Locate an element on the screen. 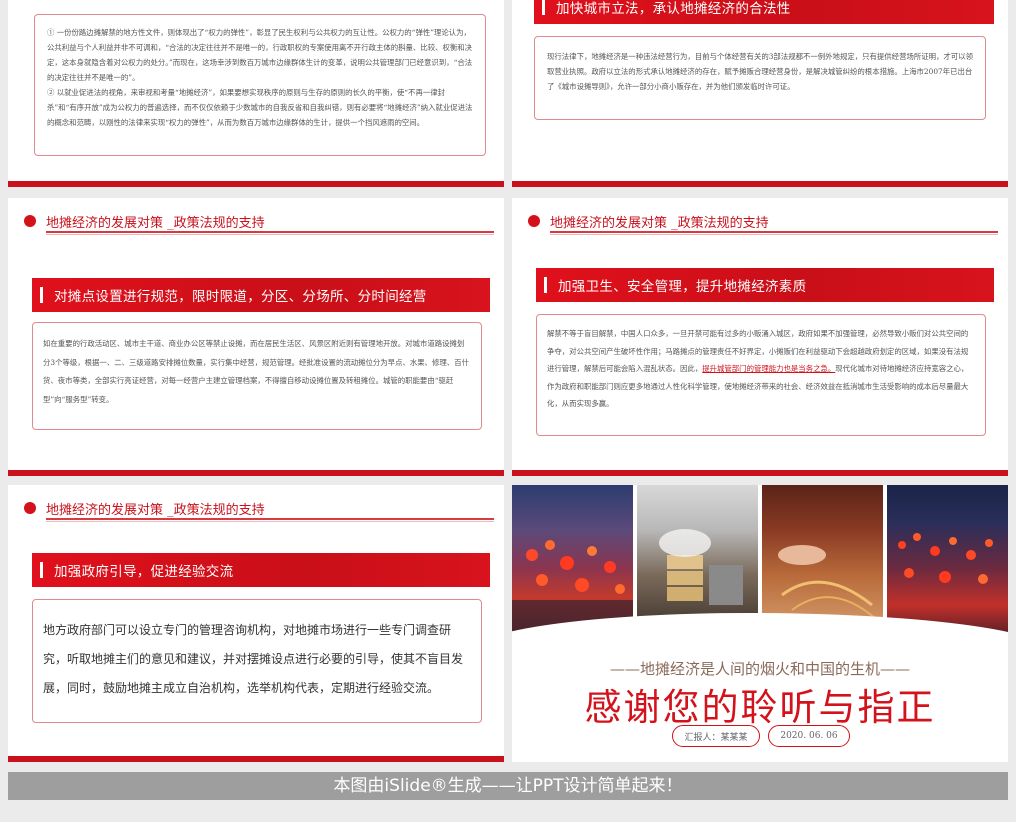 This screenshot has height=822, width=1016. thanks-subtitle: ——地摊经济是人间的烟火和中国的生机—— is located at coordinates (759, 669).